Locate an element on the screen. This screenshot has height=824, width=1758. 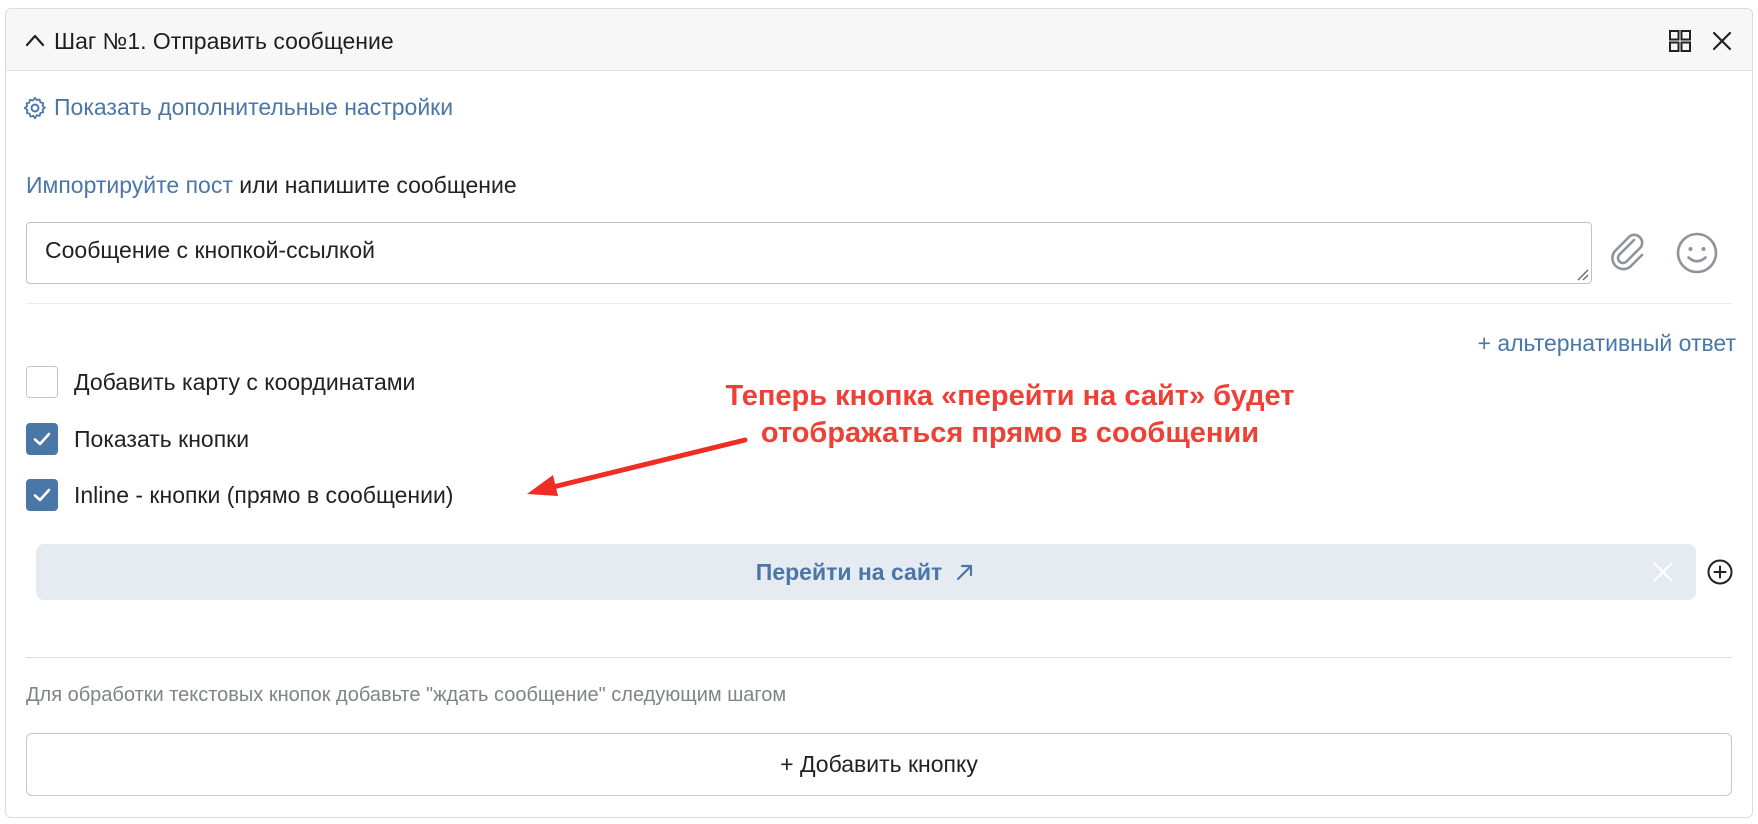
chevron-up-icon is located at coordinates (35, 41).